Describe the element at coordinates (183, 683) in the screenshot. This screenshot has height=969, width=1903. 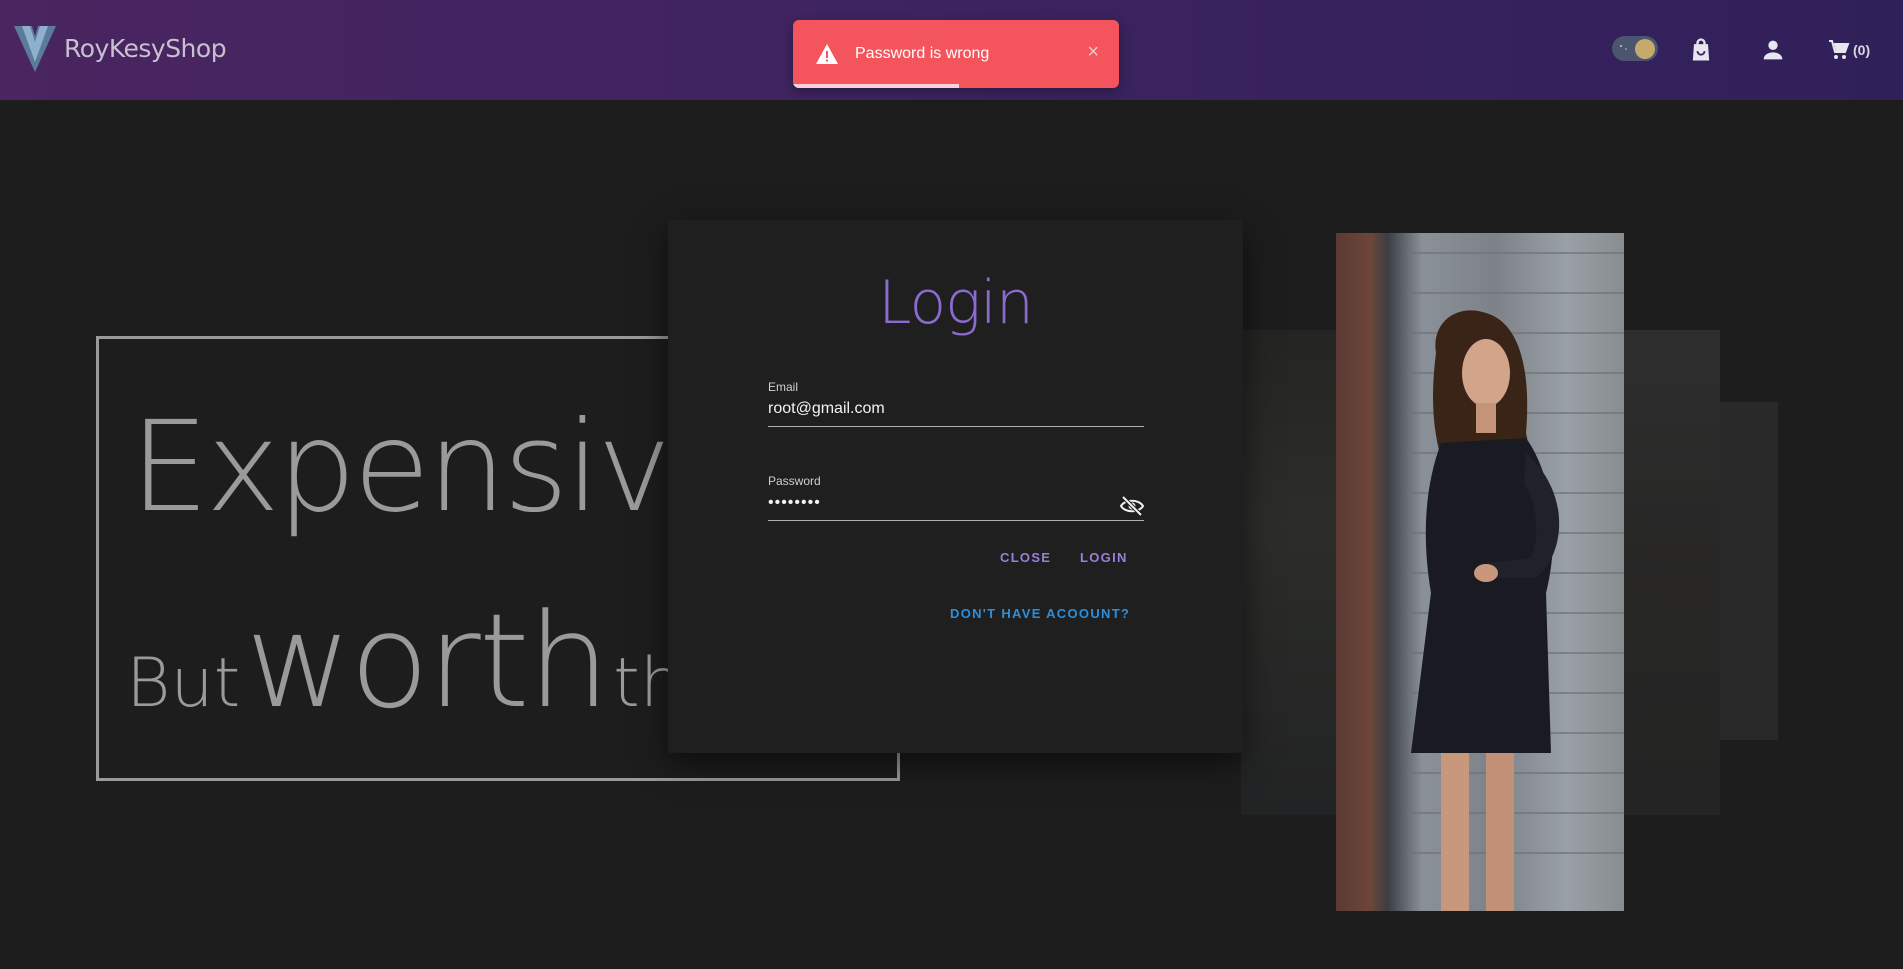
I see `hero-word-but: But` at that location.